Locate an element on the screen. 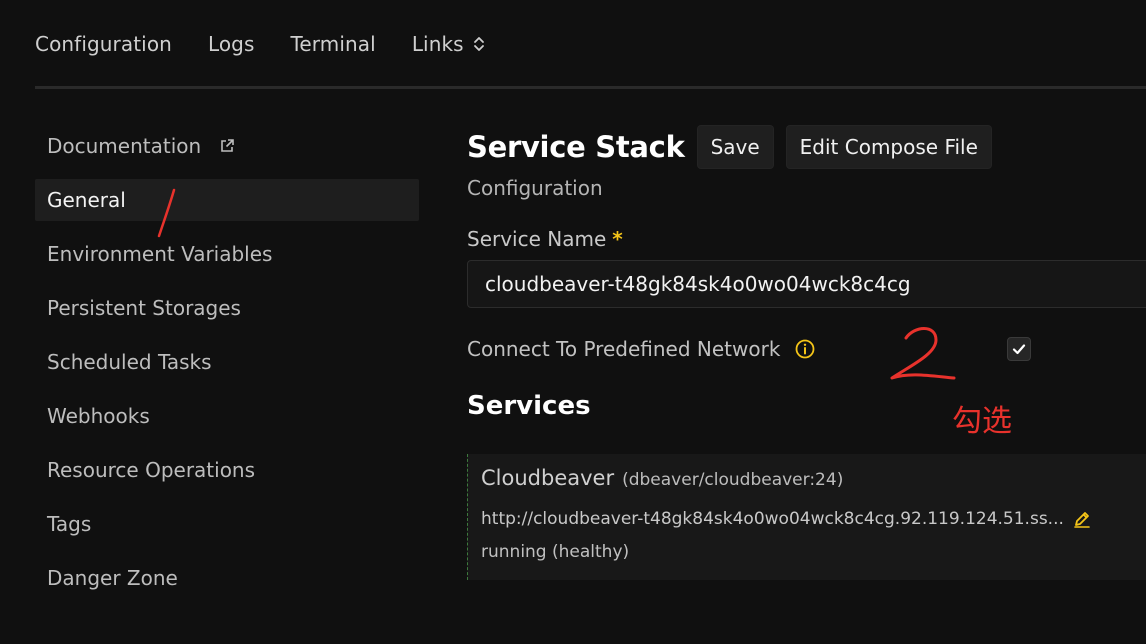 The width and height of the screenshot is (1146, 644). network-label: Connect To Predefined Network is located at coordinates (624, 349).